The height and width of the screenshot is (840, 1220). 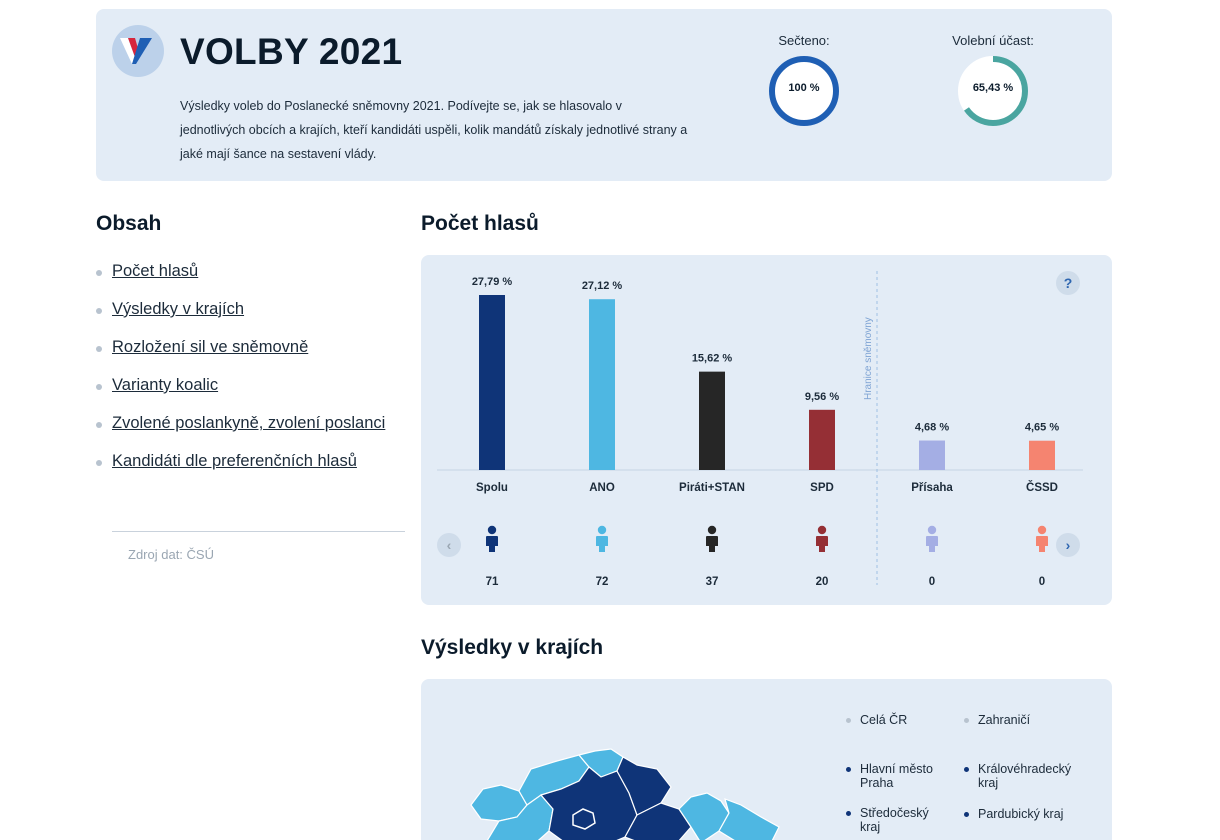 I want to click on toc-item: Varianty koalic, so click(x=240, y=395).